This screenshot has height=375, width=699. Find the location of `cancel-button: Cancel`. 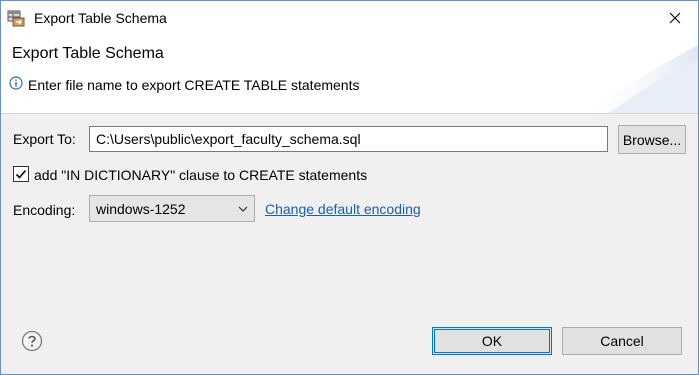

cancel-button: Cancel is located at coordinates (622, 341).